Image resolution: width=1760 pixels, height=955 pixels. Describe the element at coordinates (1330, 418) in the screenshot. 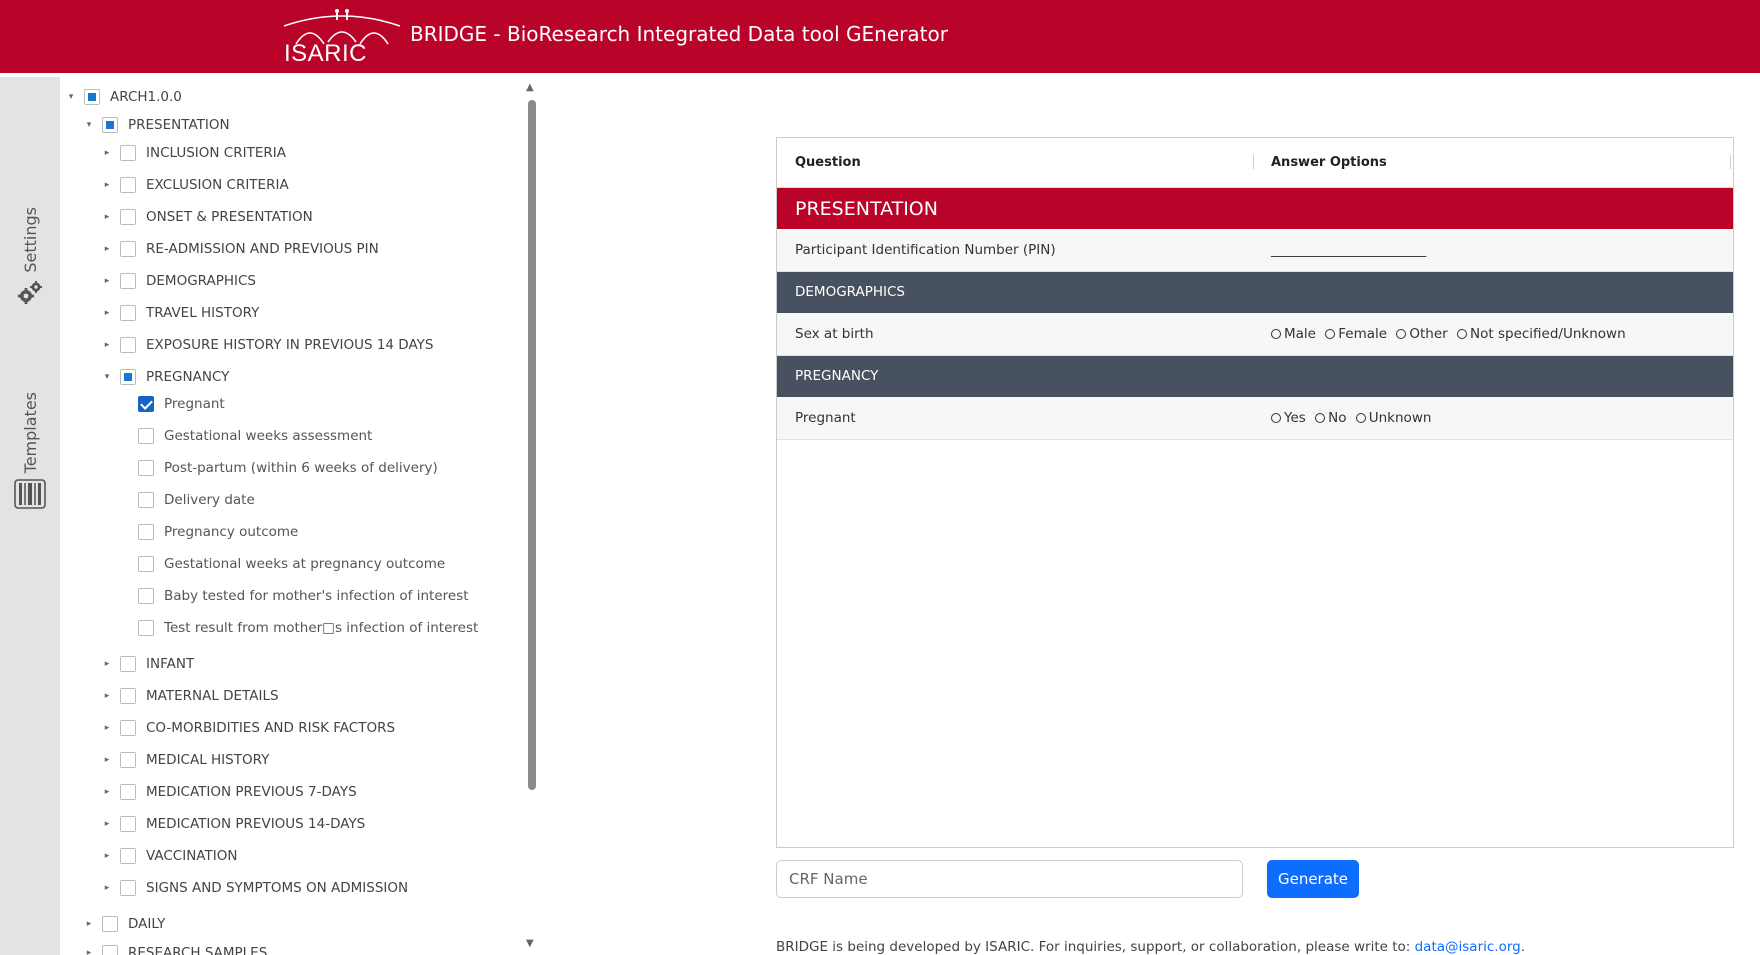

I see `radio-option: No` at that location.